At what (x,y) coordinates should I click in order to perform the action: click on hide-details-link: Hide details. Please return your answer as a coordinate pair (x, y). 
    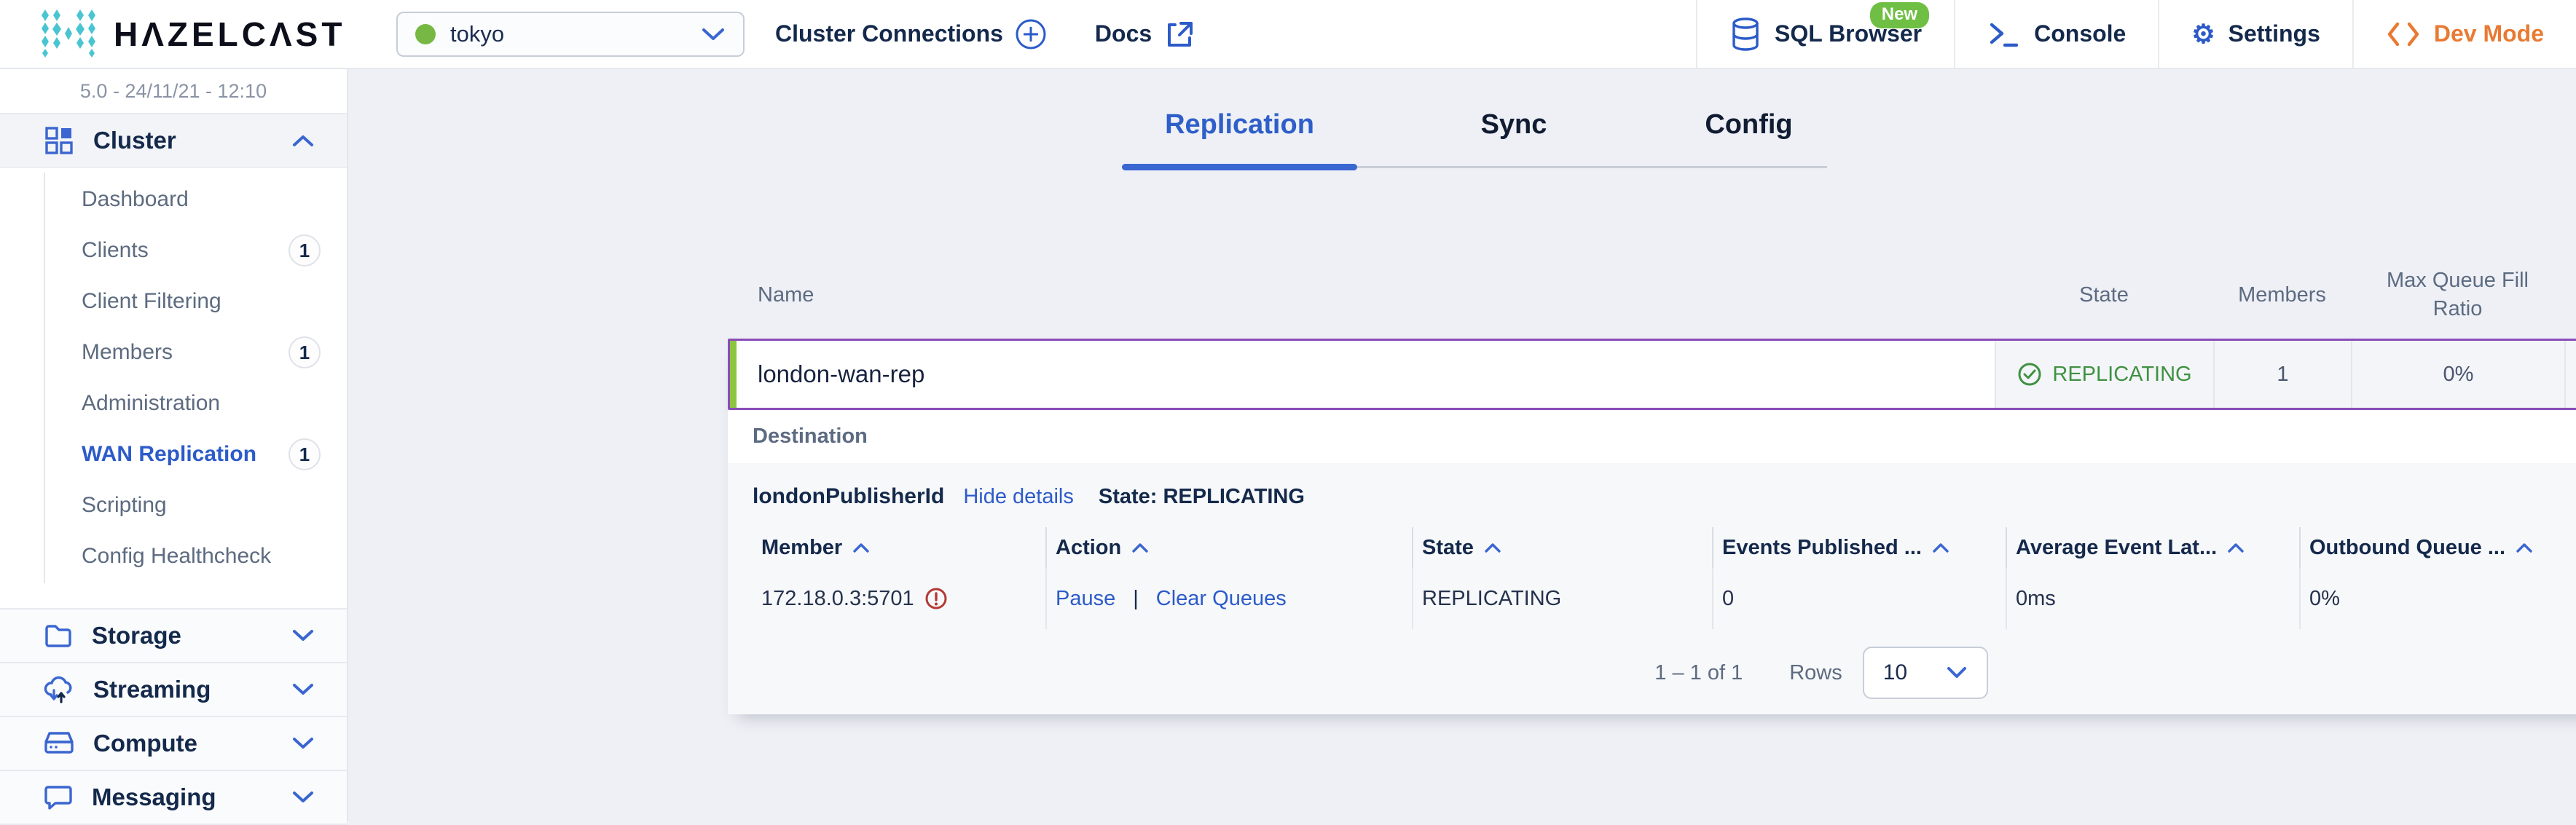
    Looking at the image, I should click on (1018, 497).